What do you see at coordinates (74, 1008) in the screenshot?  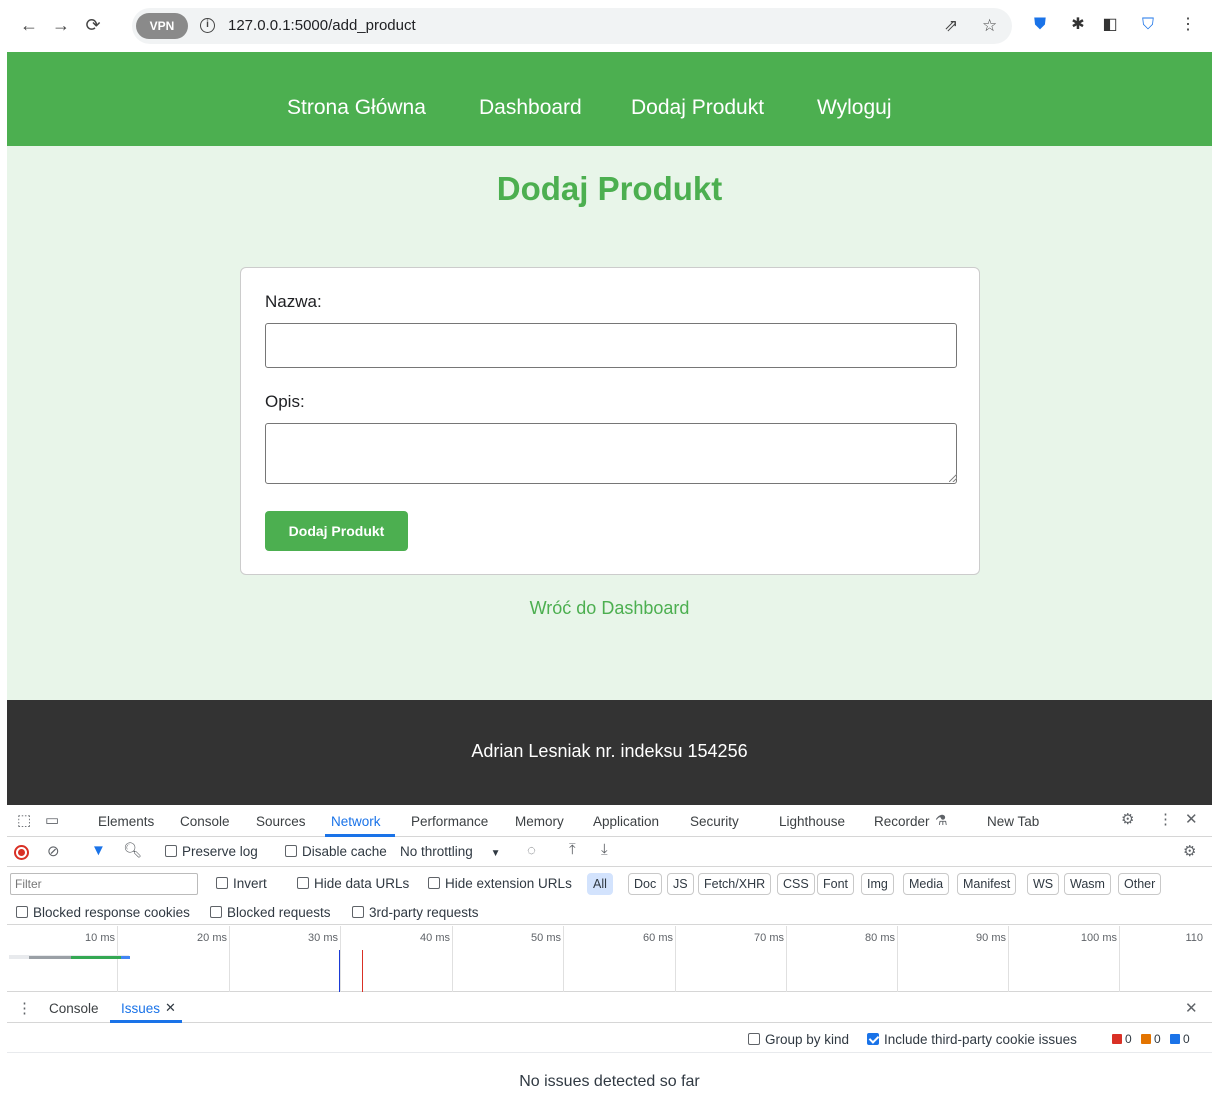 I see `drawer-tab-console: Console` at bounding box center [74, 1008].